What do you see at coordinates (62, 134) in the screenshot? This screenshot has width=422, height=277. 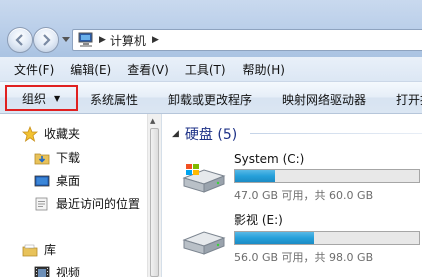 I see `nav-label: 收藏夹` at bounding box center [62, 134].